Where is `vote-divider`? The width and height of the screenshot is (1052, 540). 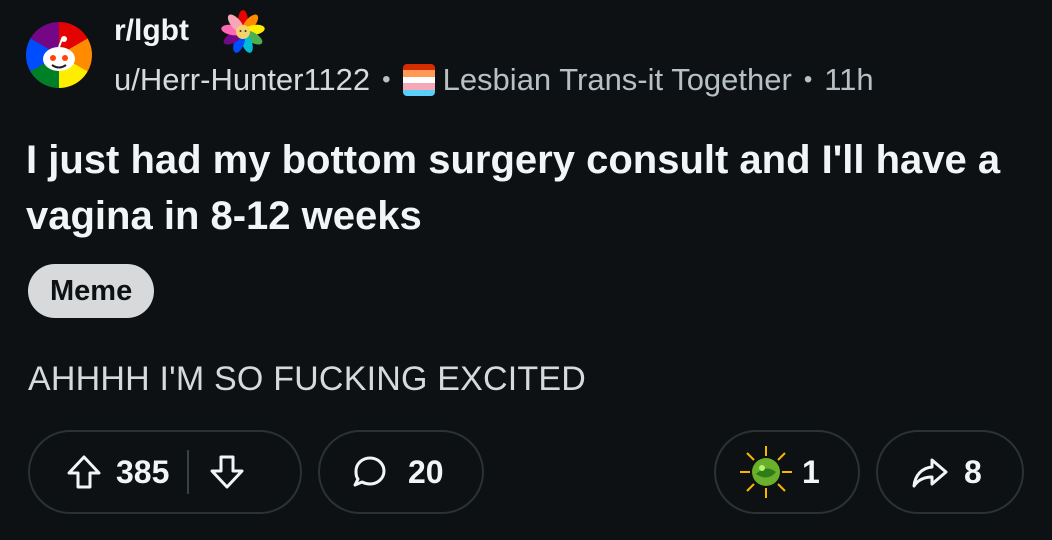
vote-divider is located at coordinates (188, 472).